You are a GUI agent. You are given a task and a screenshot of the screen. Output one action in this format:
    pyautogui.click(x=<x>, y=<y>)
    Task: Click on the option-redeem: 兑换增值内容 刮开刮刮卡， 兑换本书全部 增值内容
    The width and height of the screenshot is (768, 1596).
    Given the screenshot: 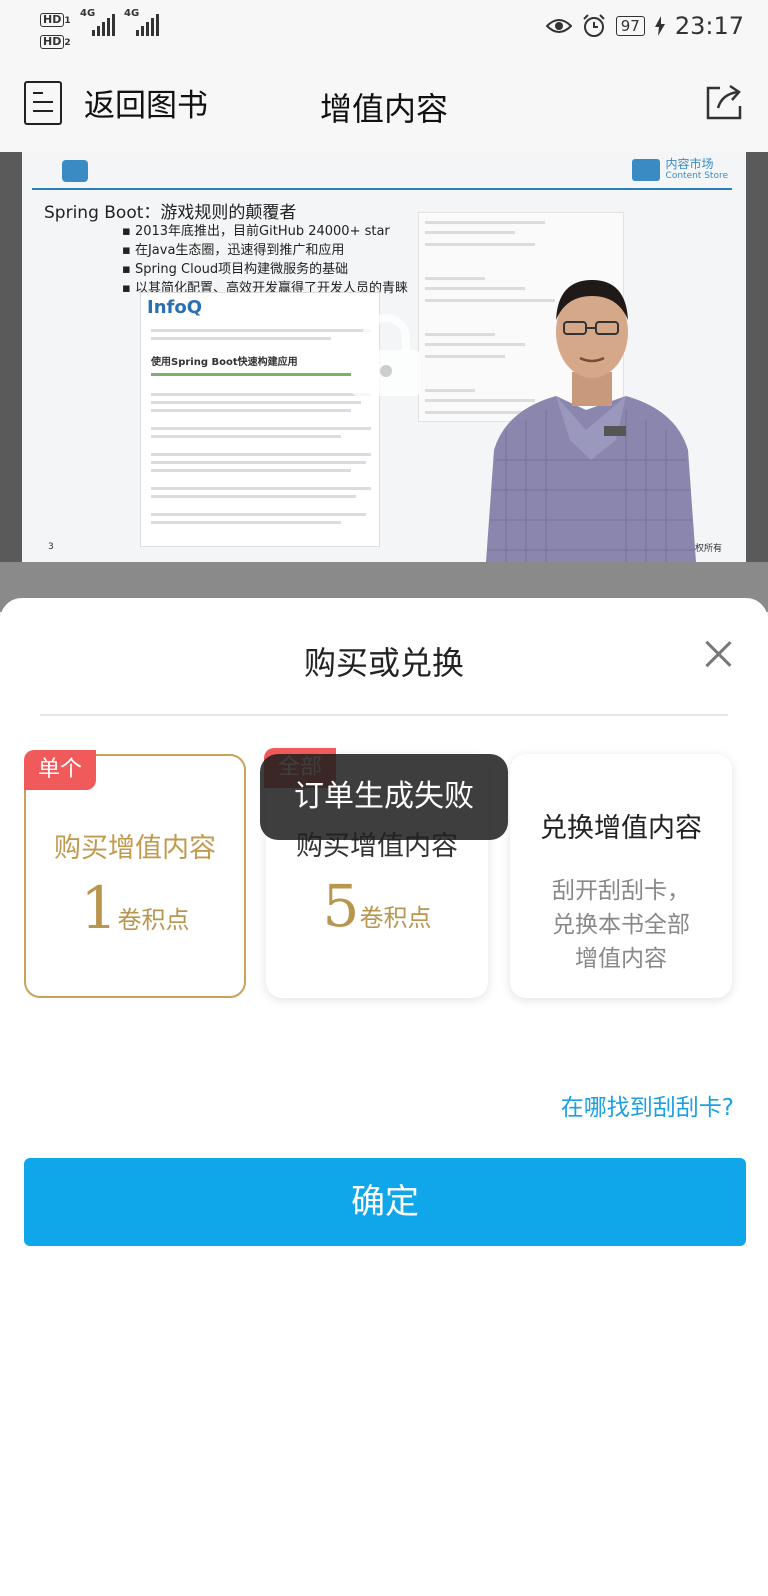 What is the action you would take?
    pyautogui.click(x=621, y=876)
    